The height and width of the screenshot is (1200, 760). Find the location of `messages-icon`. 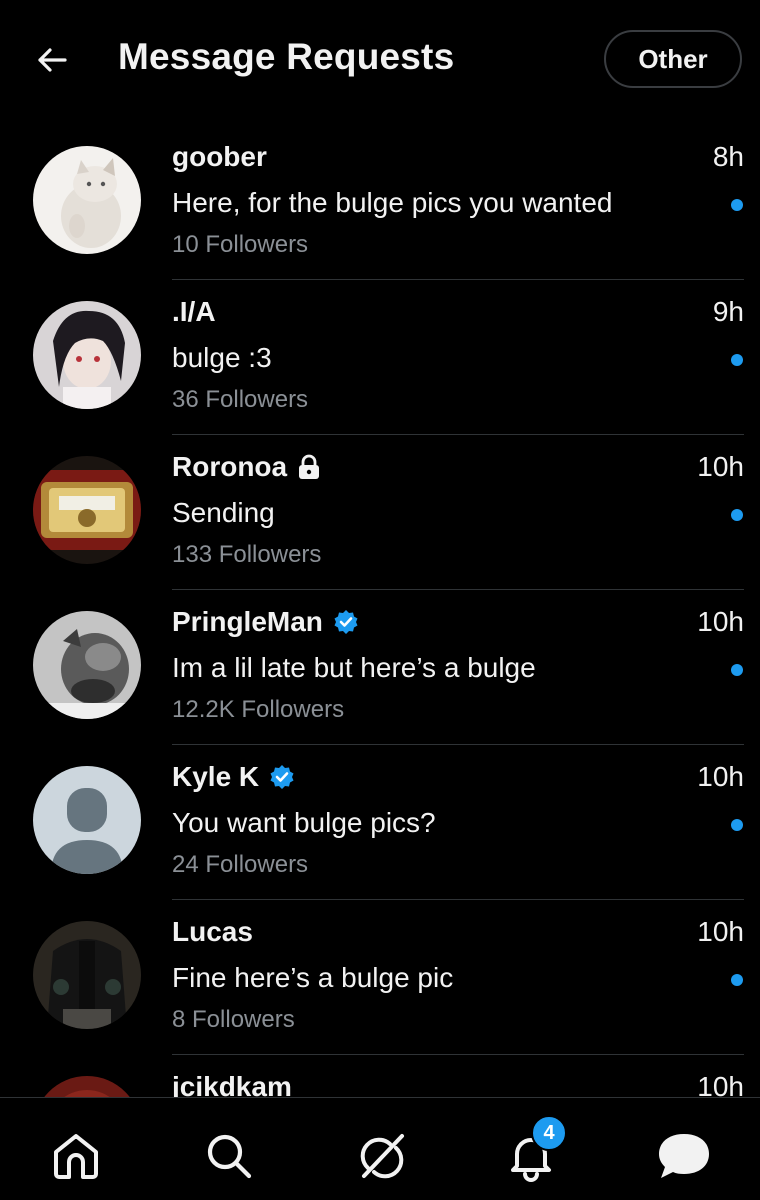

messages-icon is located at coordinates (684, 1156).